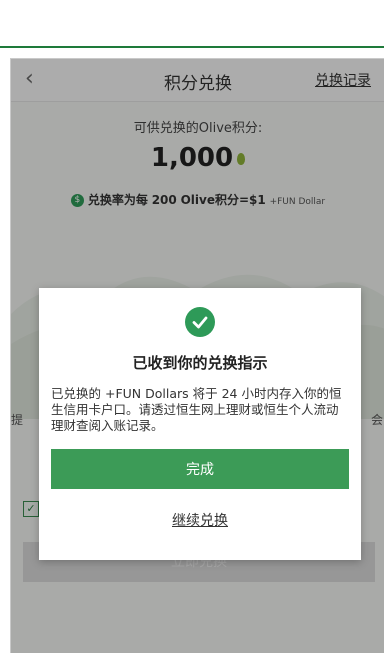  What do you see at coordinates (192, 53) in the screenshot?
I see `top-gap` at bounding box center [192, 53].